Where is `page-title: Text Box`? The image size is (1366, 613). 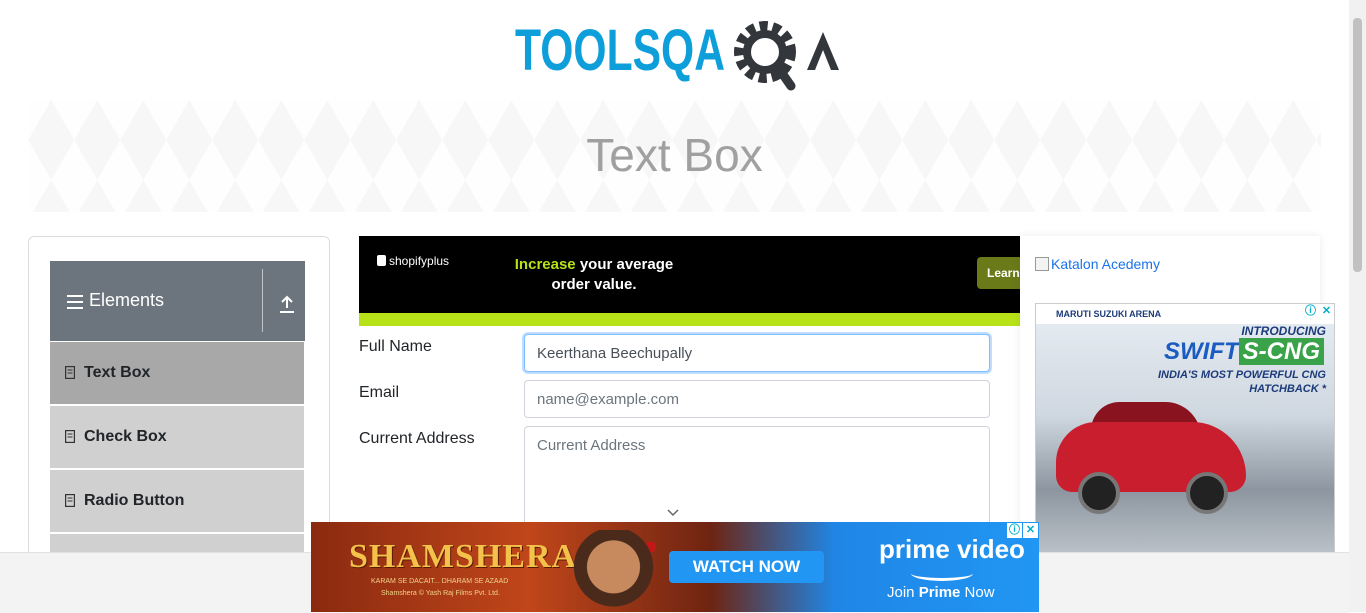 page-title: Text Box is located at coordinates (674, 155).